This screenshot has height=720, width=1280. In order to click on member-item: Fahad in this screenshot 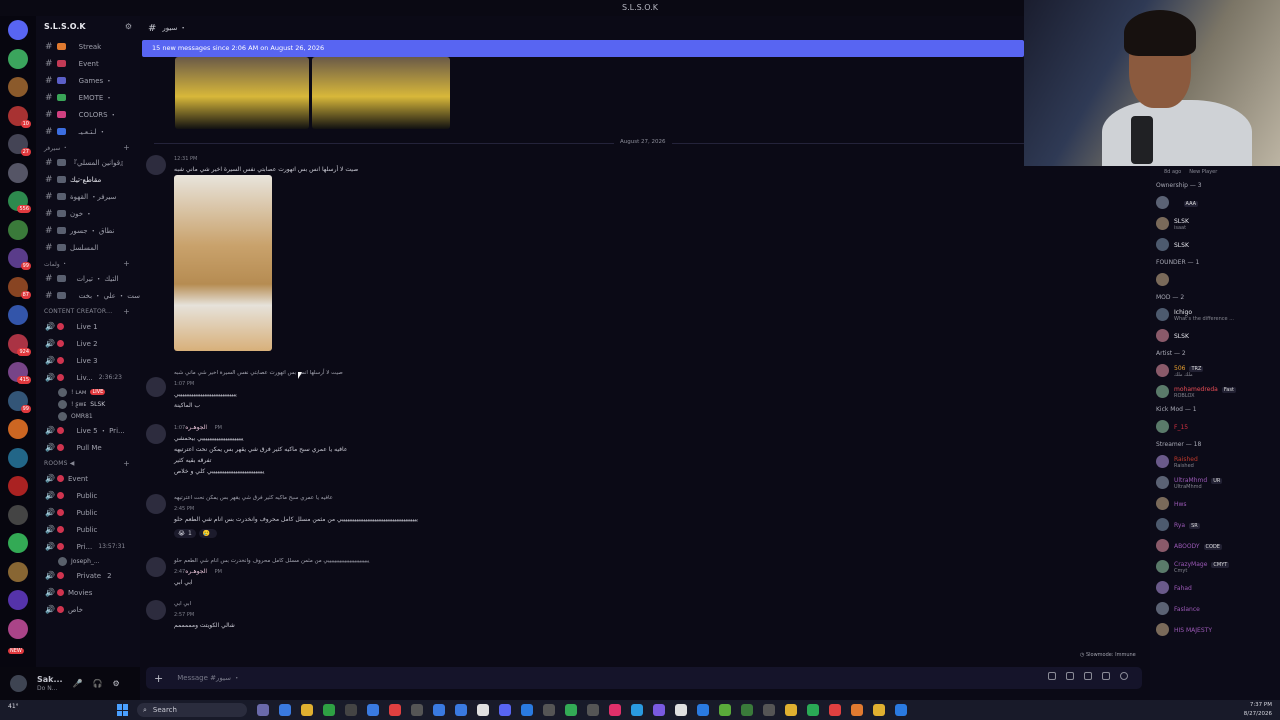, I will do `click(1215, 587)`.